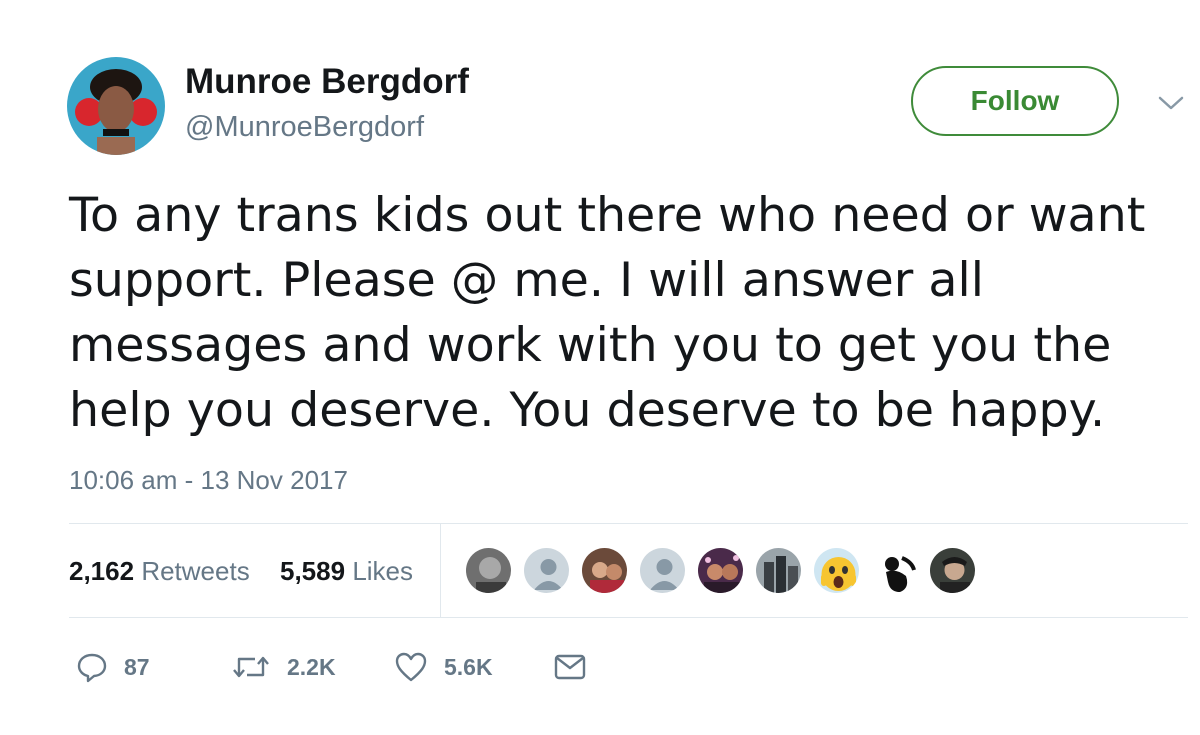  Describe the element at coordinates (628, 617) in the screenshot. I see `divider-bottom` at that location.